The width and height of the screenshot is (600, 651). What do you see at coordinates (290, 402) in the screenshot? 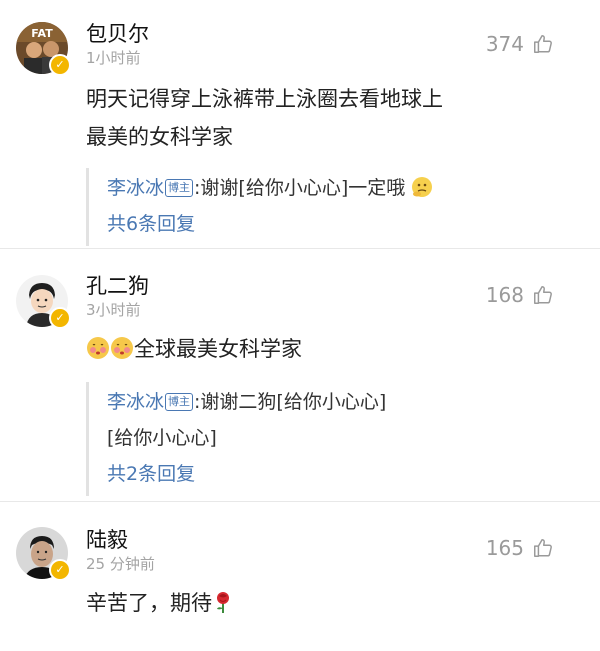
I see `reply-text: :谢谢二狗[给你小心心]` at bounding box center [290, 402].